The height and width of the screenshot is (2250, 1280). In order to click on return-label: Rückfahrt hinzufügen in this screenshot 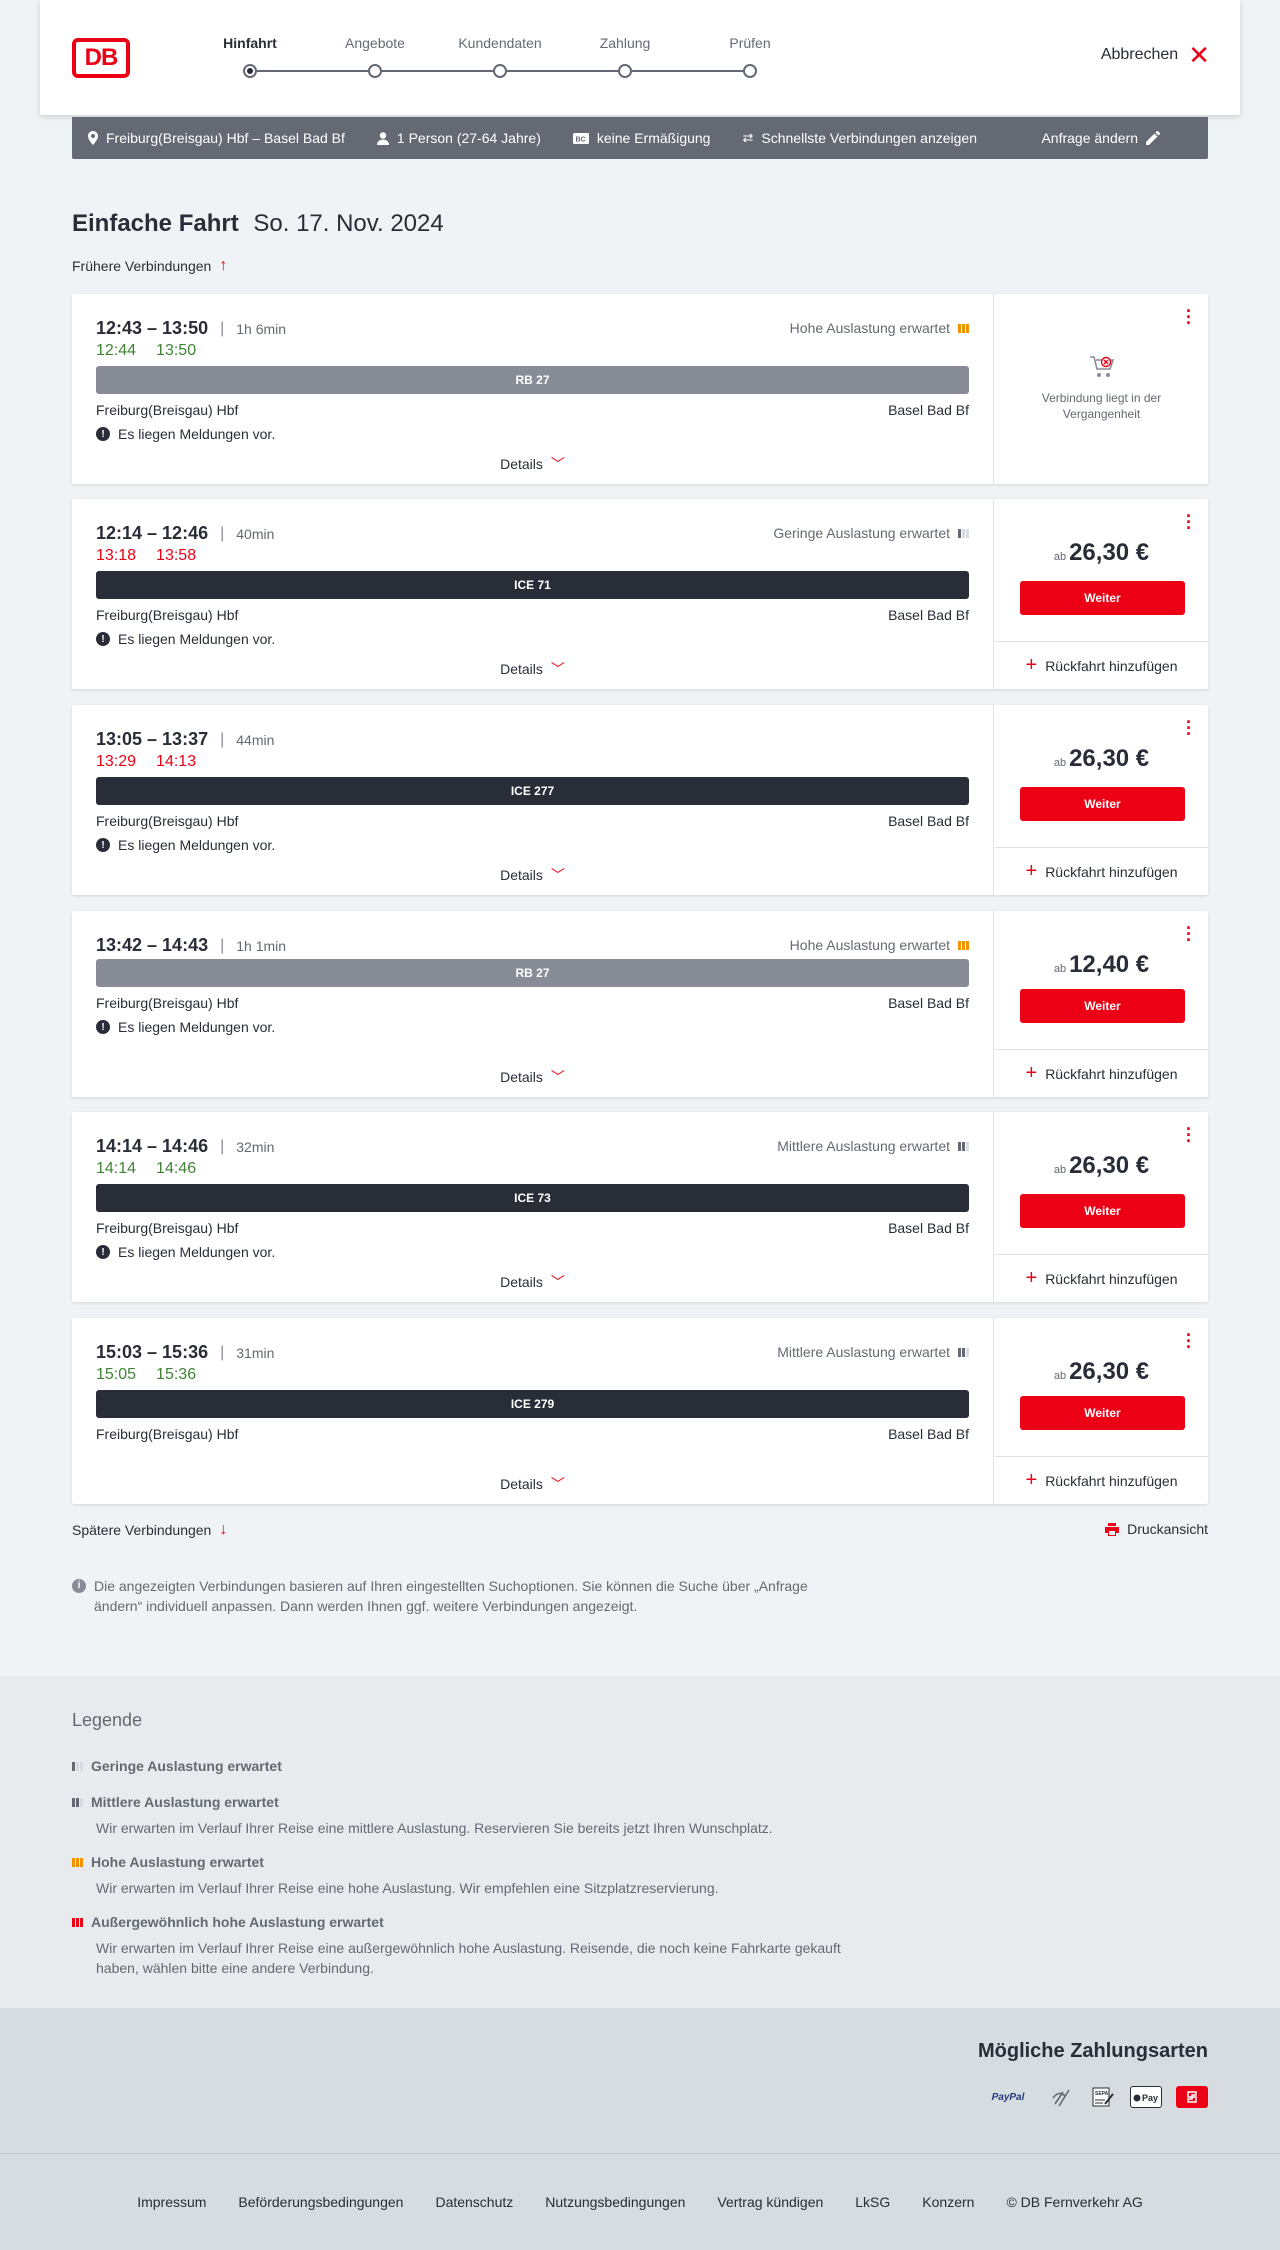, I will do `click(1111, 871)`.